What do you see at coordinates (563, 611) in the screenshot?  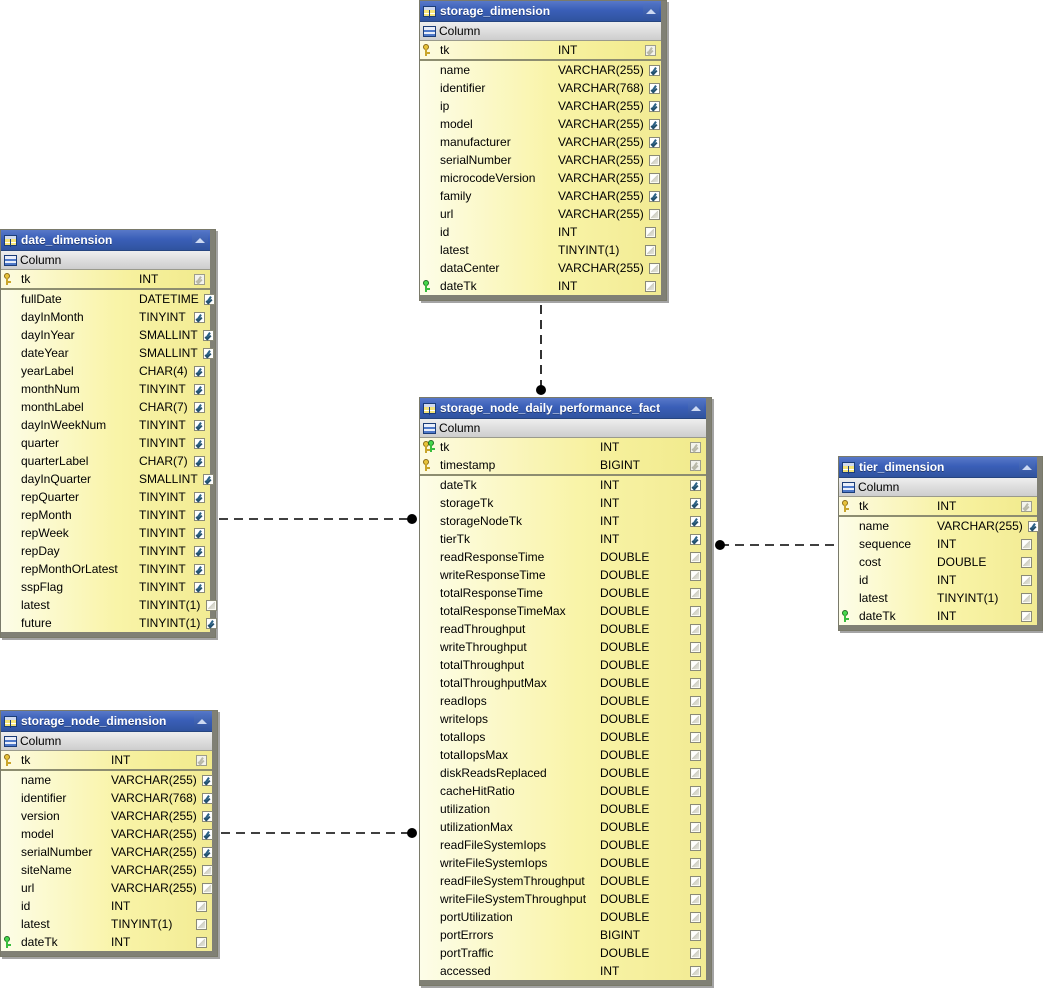 I see `table-row: totalResponseTimeMax DOUBLE` at bounding box center [563, 611].